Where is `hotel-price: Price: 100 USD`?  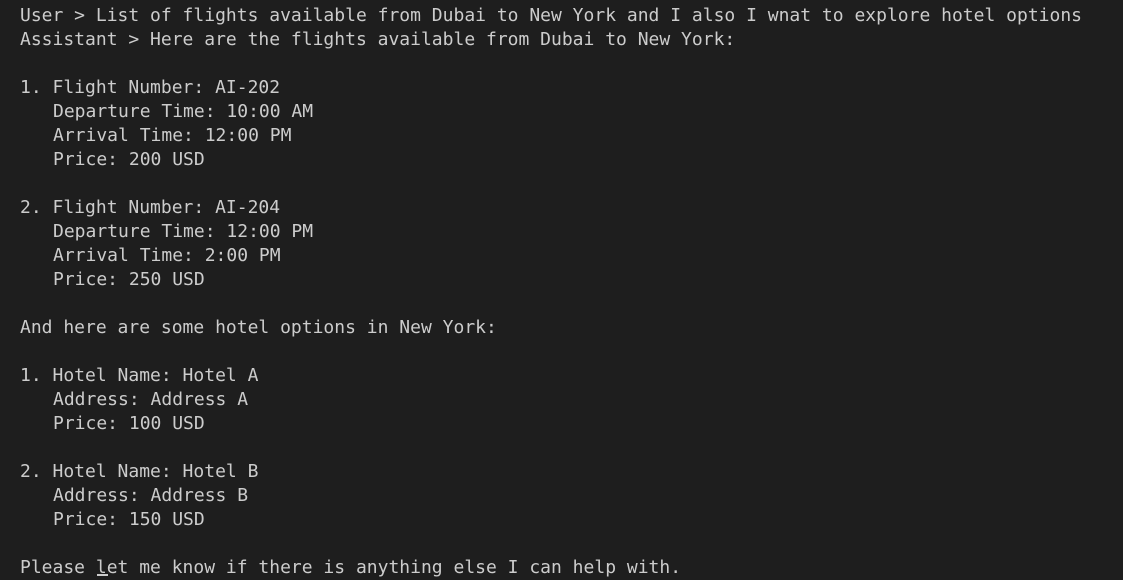
hotel-price: Price: 100 USD is located at coordinates (129, 423).